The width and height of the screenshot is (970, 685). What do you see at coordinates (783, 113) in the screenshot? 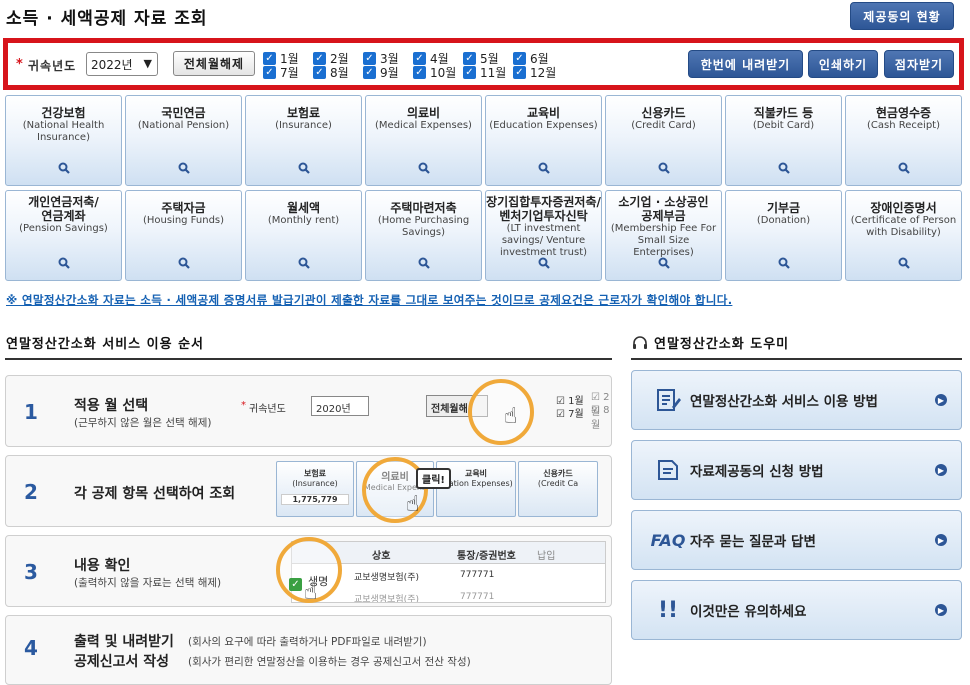
I see `category-name: 직불카드 등` at bounding box center [783, 113].